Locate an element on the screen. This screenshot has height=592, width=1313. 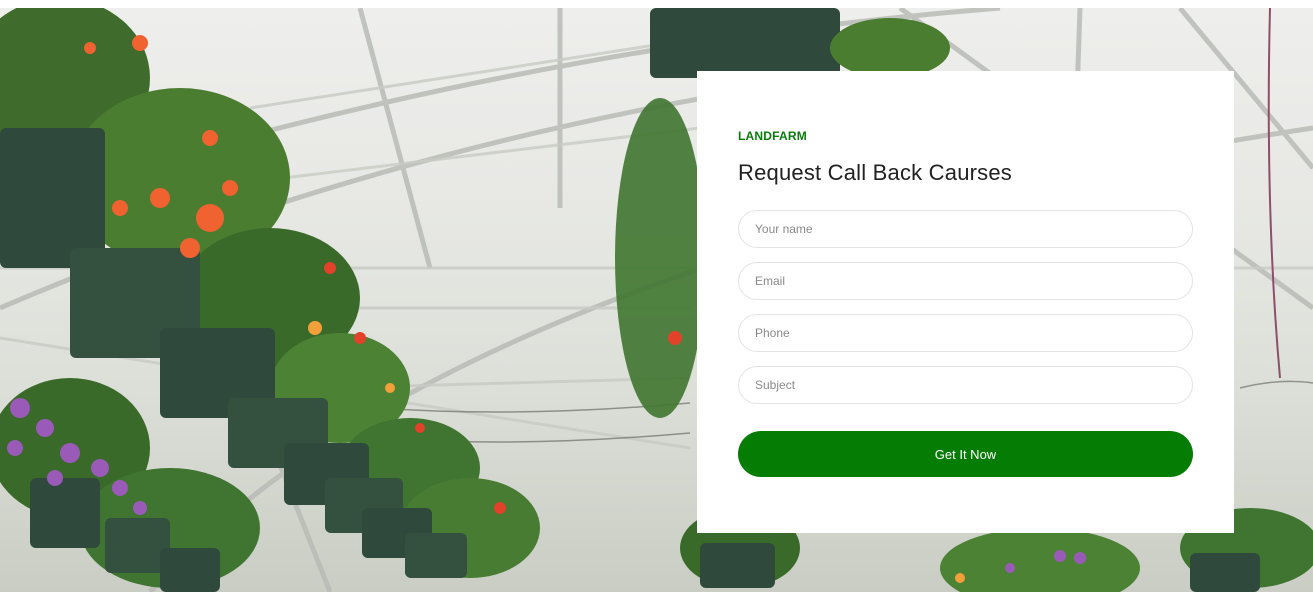
subject-input is located at coordinates (965, 385).